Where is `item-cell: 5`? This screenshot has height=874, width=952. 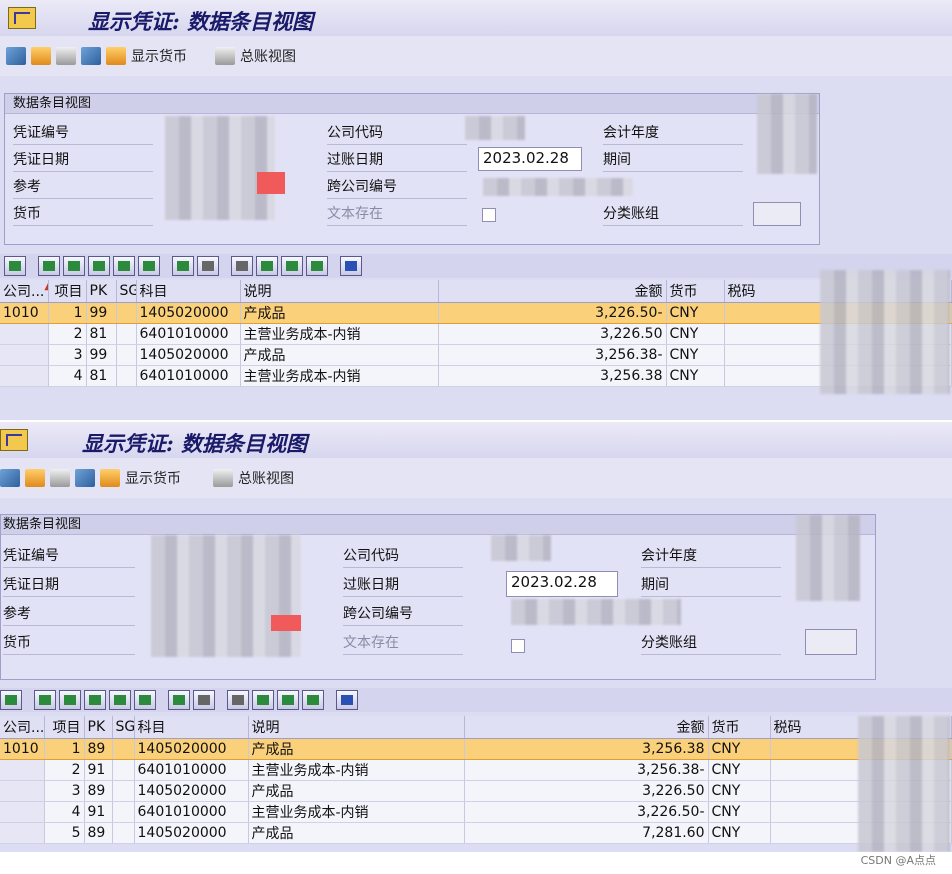 item-cell: 5 is located at coordinates (64, 833).